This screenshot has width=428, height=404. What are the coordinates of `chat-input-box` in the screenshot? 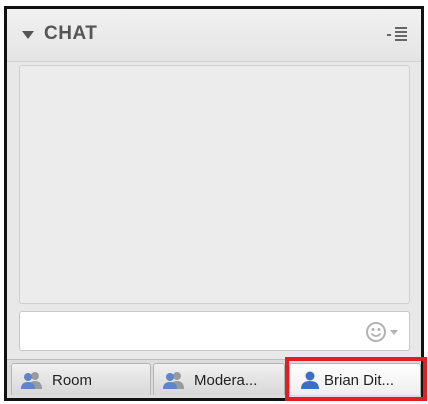 It's located at (214, 331).